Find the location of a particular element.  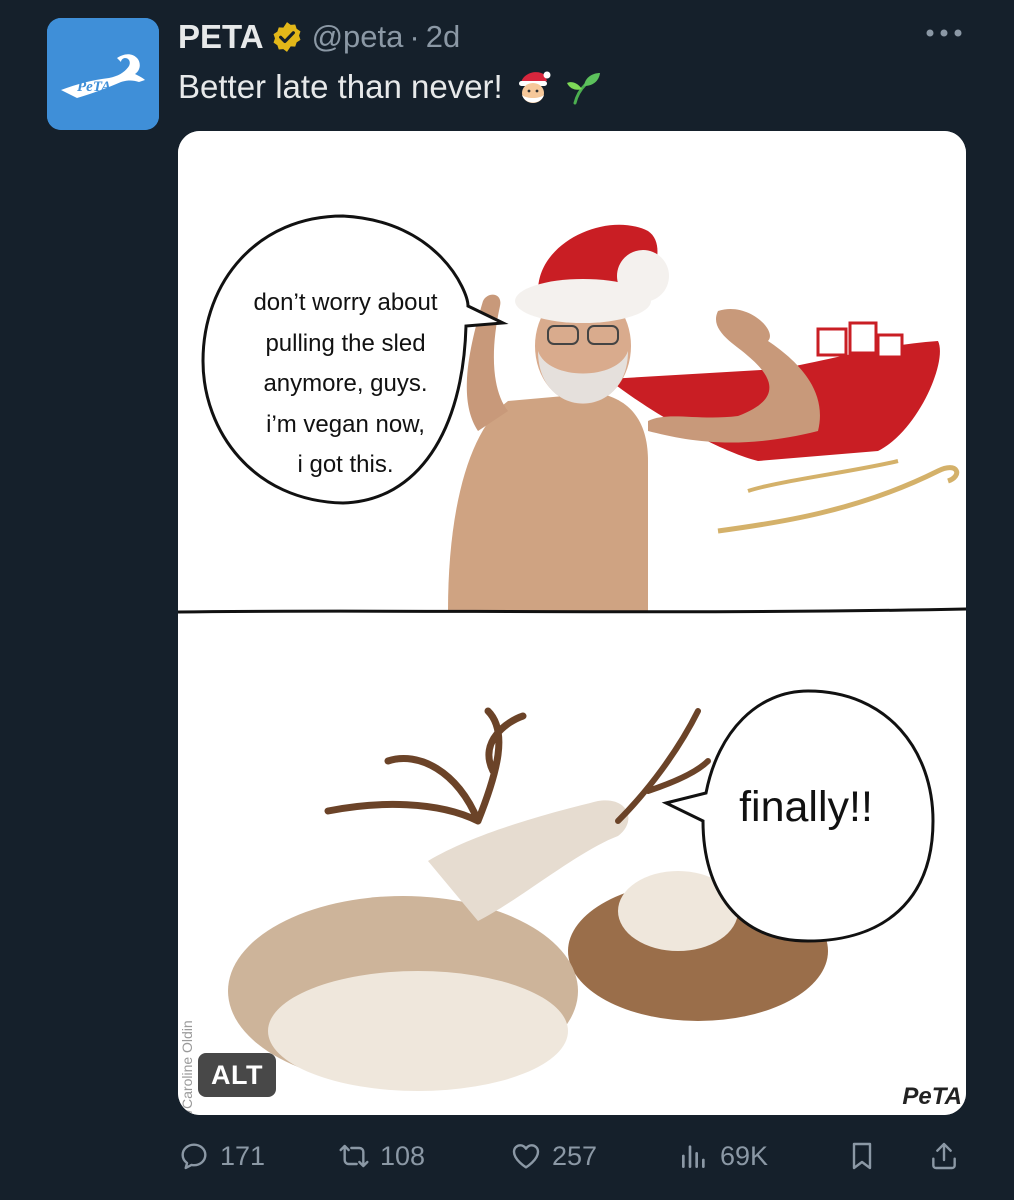

timestamp: 2d is located at coordinates (443, 37).